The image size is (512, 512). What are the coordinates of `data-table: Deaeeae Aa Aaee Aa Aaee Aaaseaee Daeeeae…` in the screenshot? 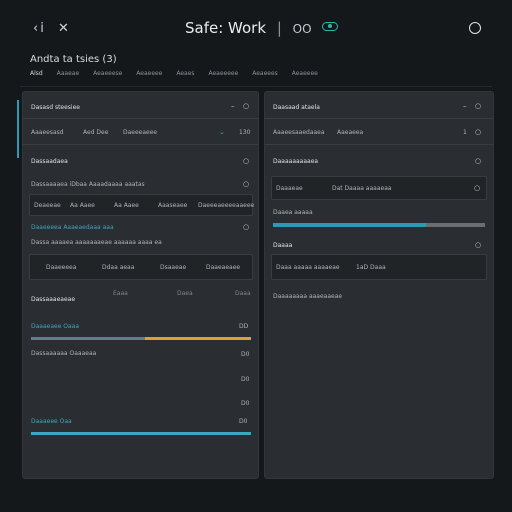 It's located at (142, 205).